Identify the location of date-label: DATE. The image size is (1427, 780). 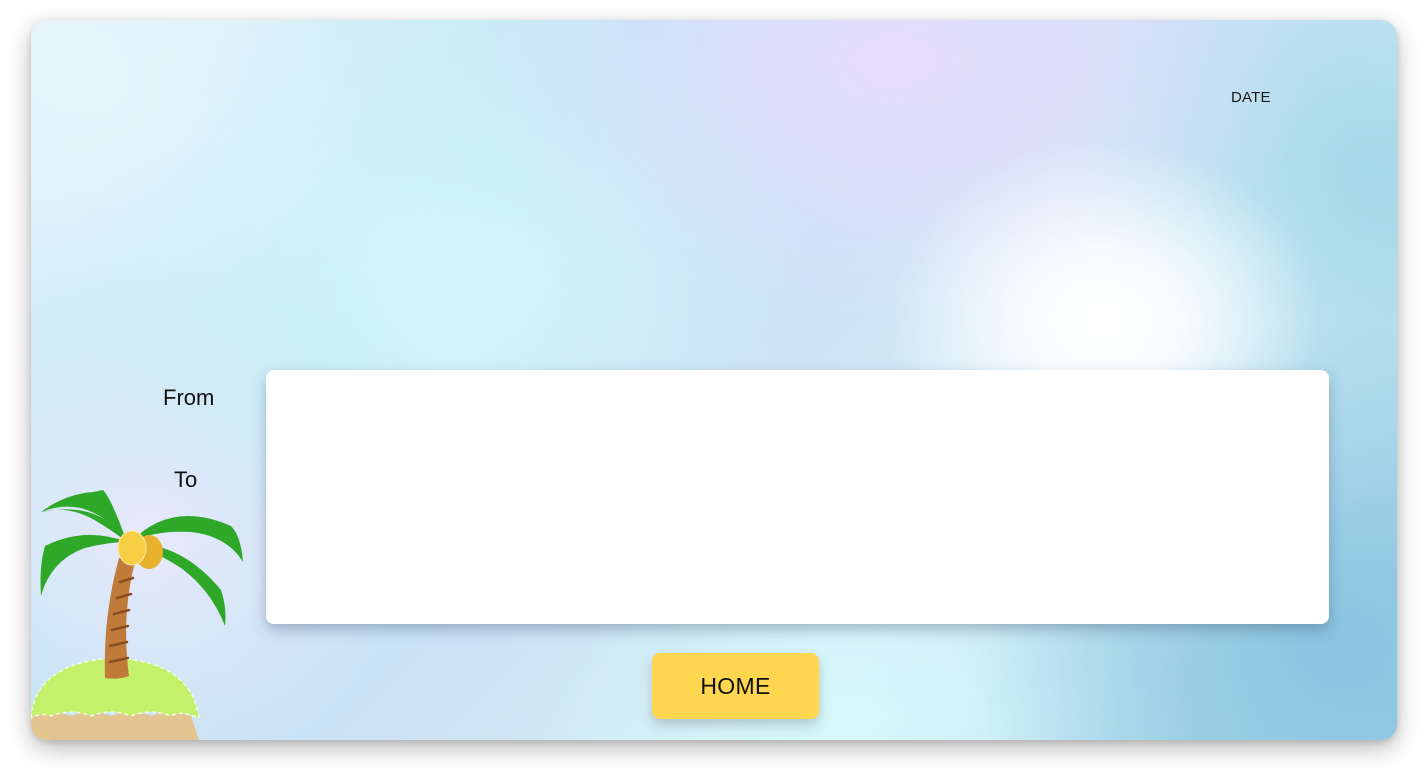
(1251, 97).